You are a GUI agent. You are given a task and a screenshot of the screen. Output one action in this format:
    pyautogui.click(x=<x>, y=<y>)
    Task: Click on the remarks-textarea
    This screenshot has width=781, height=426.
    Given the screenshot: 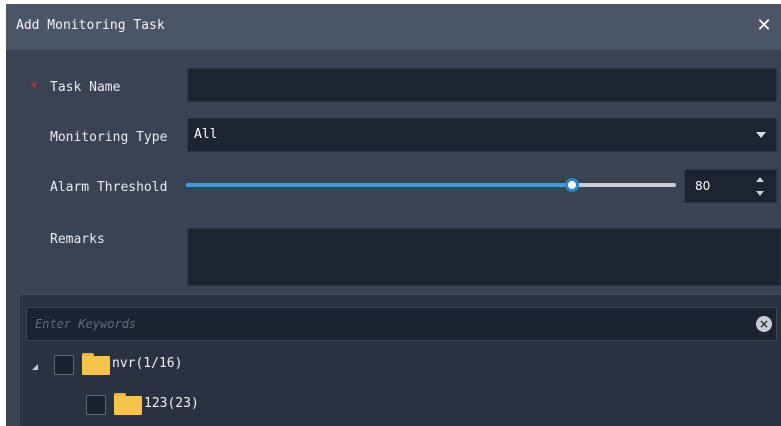 What is the action you would take?
    pyautogui.click(x=484, y=257)
    